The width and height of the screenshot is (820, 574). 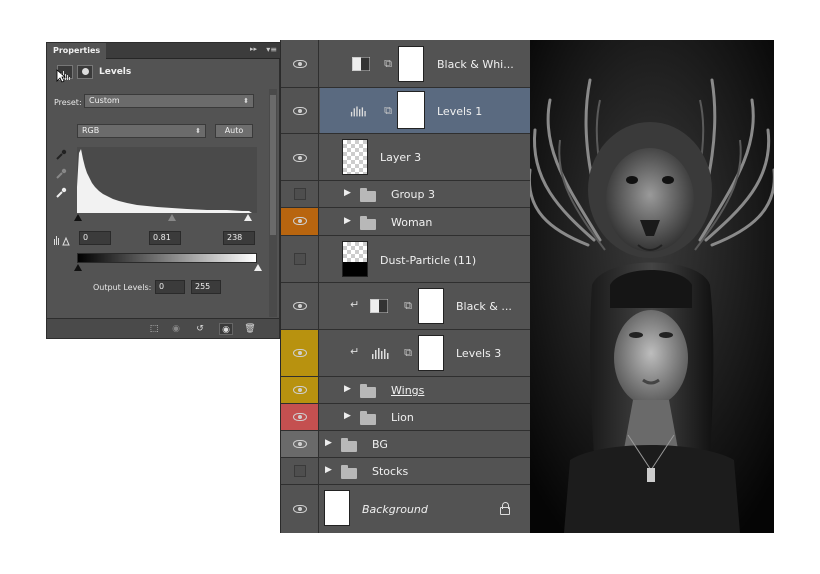 What do you see at coordinates (248, 217) in the screenshot?
I see `input-white-slider` at bounding box center [248, 217].